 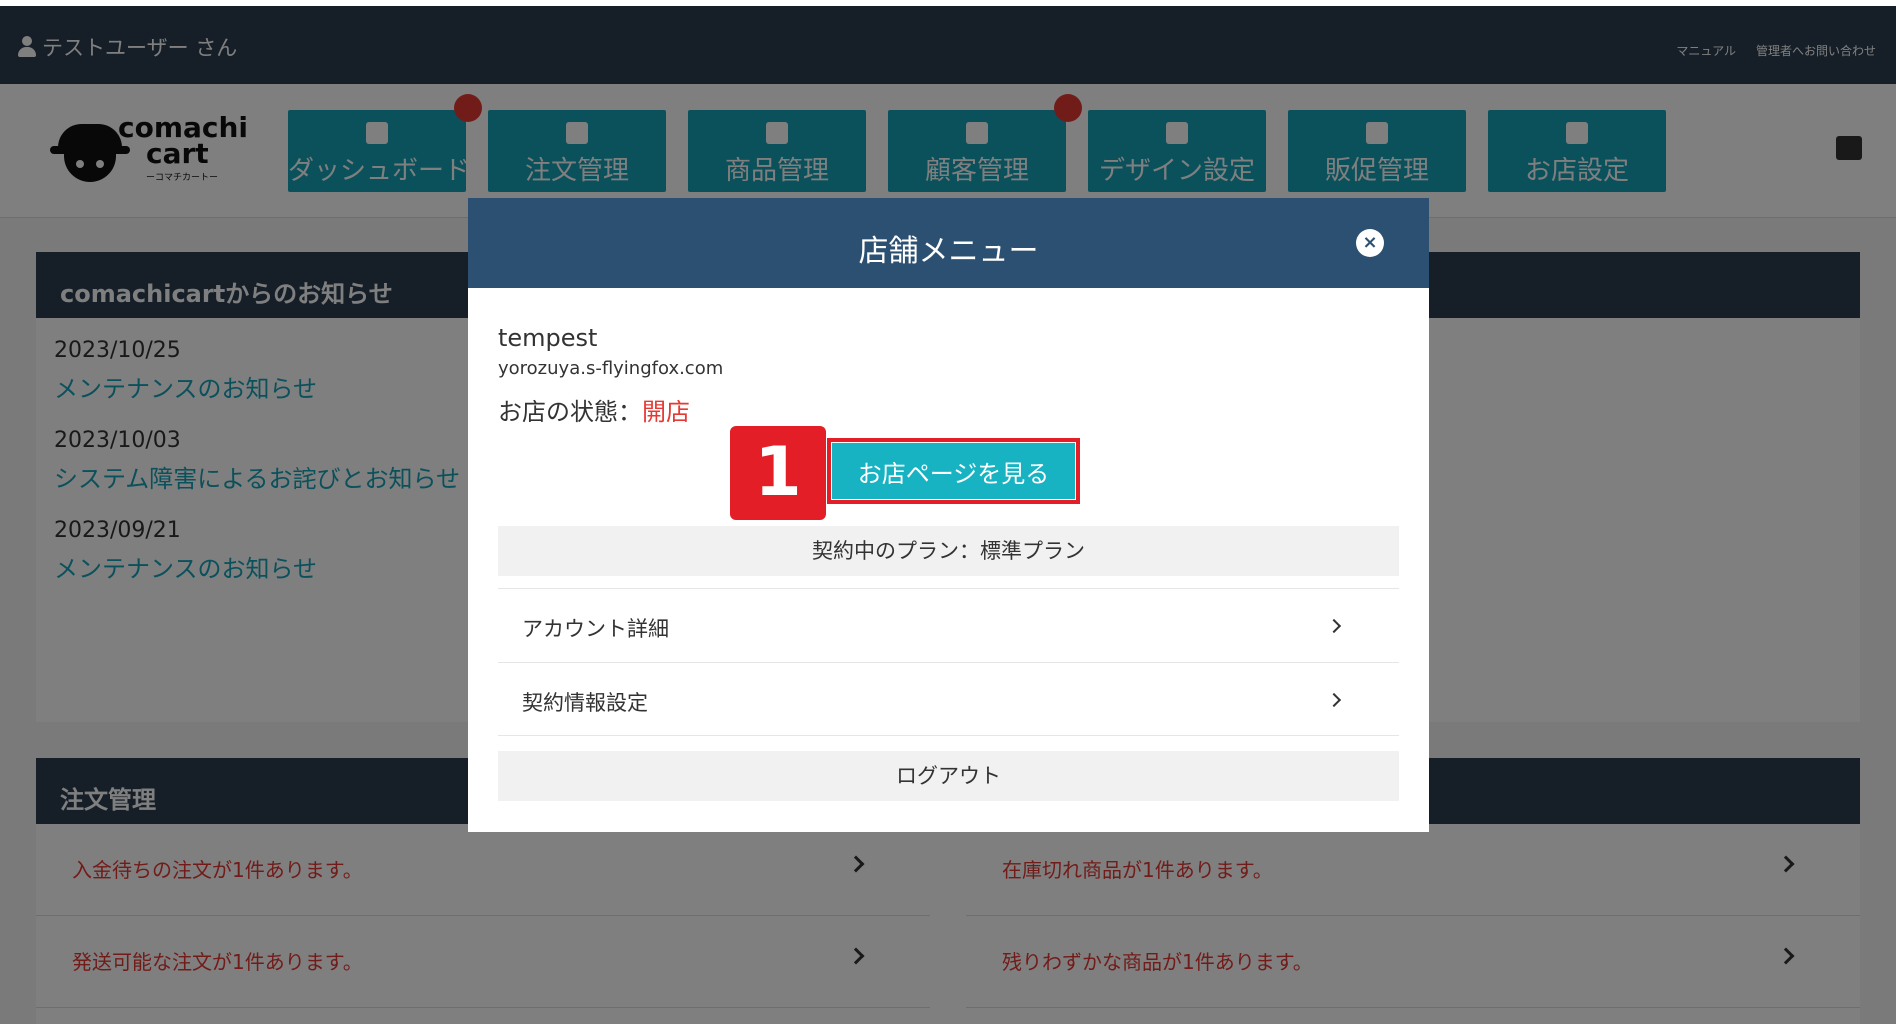 I want to click on view-shop-page-button: お店ページを見る, so click(x=953, y=471).